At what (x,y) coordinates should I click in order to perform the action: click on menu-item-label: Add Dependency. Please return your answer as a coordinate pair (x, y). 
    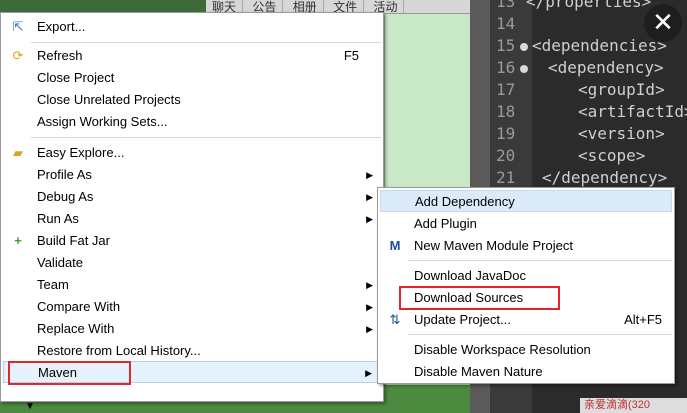
    Looking at the image, I should click on (465, 201).